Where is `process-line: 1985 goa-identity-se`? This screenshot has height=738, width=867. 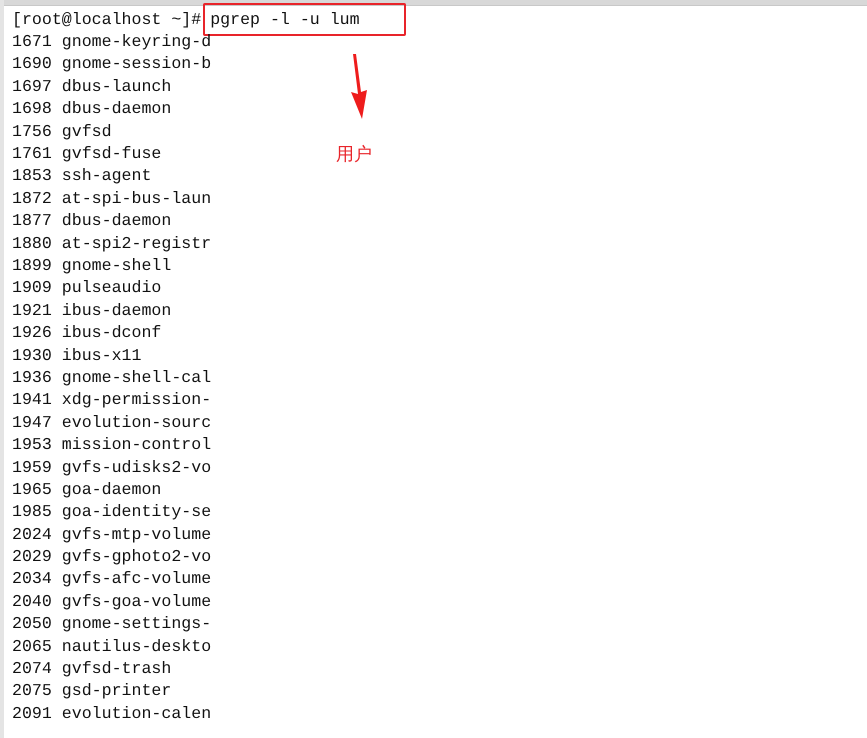 process-line: 1985 goa-identity-se is located at coordinates (112, 512).